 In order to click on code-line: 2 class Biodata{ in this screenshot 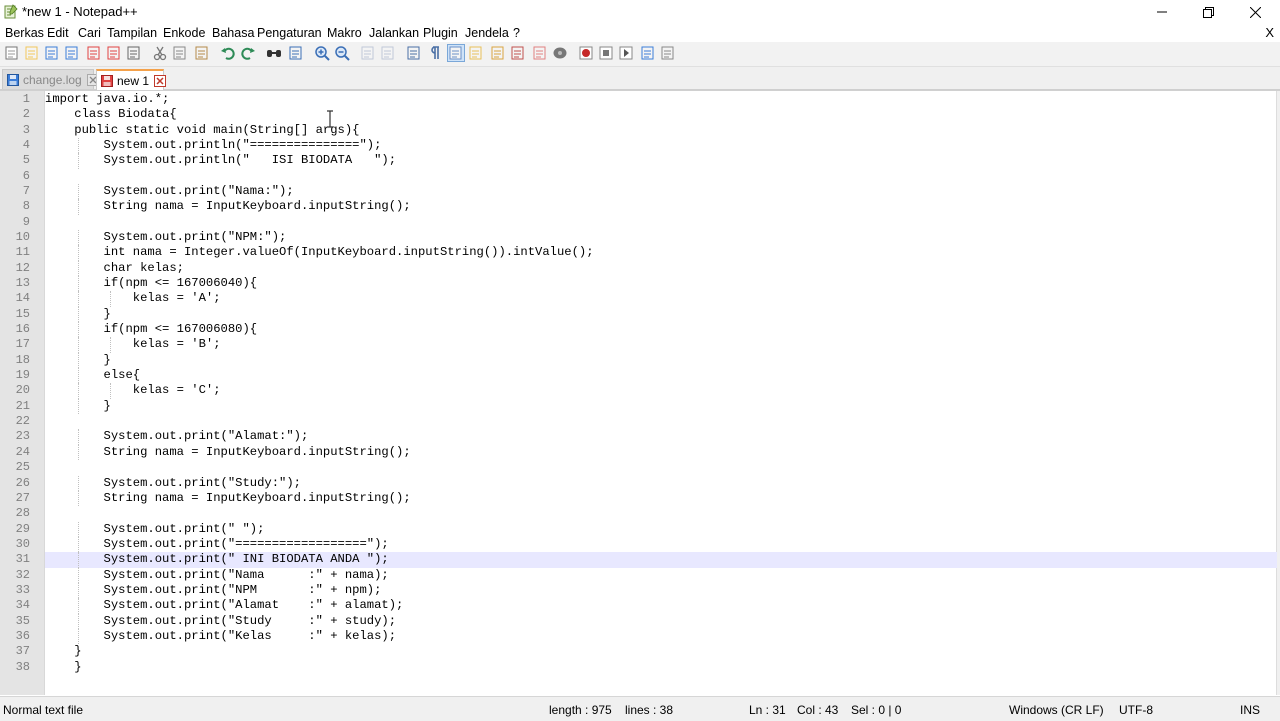, I will do `click(640, 114)`.